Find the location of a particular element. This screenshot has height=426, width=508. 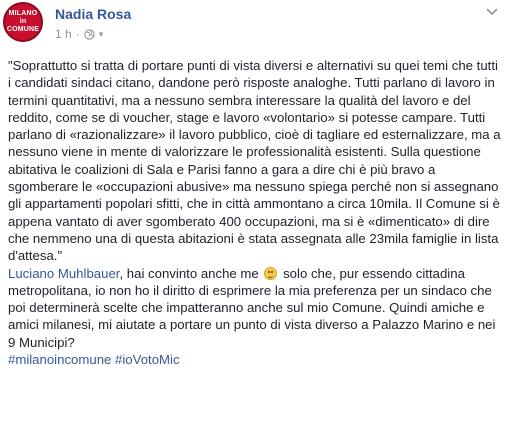

smile-emoji is located at coordinates (271, 273).